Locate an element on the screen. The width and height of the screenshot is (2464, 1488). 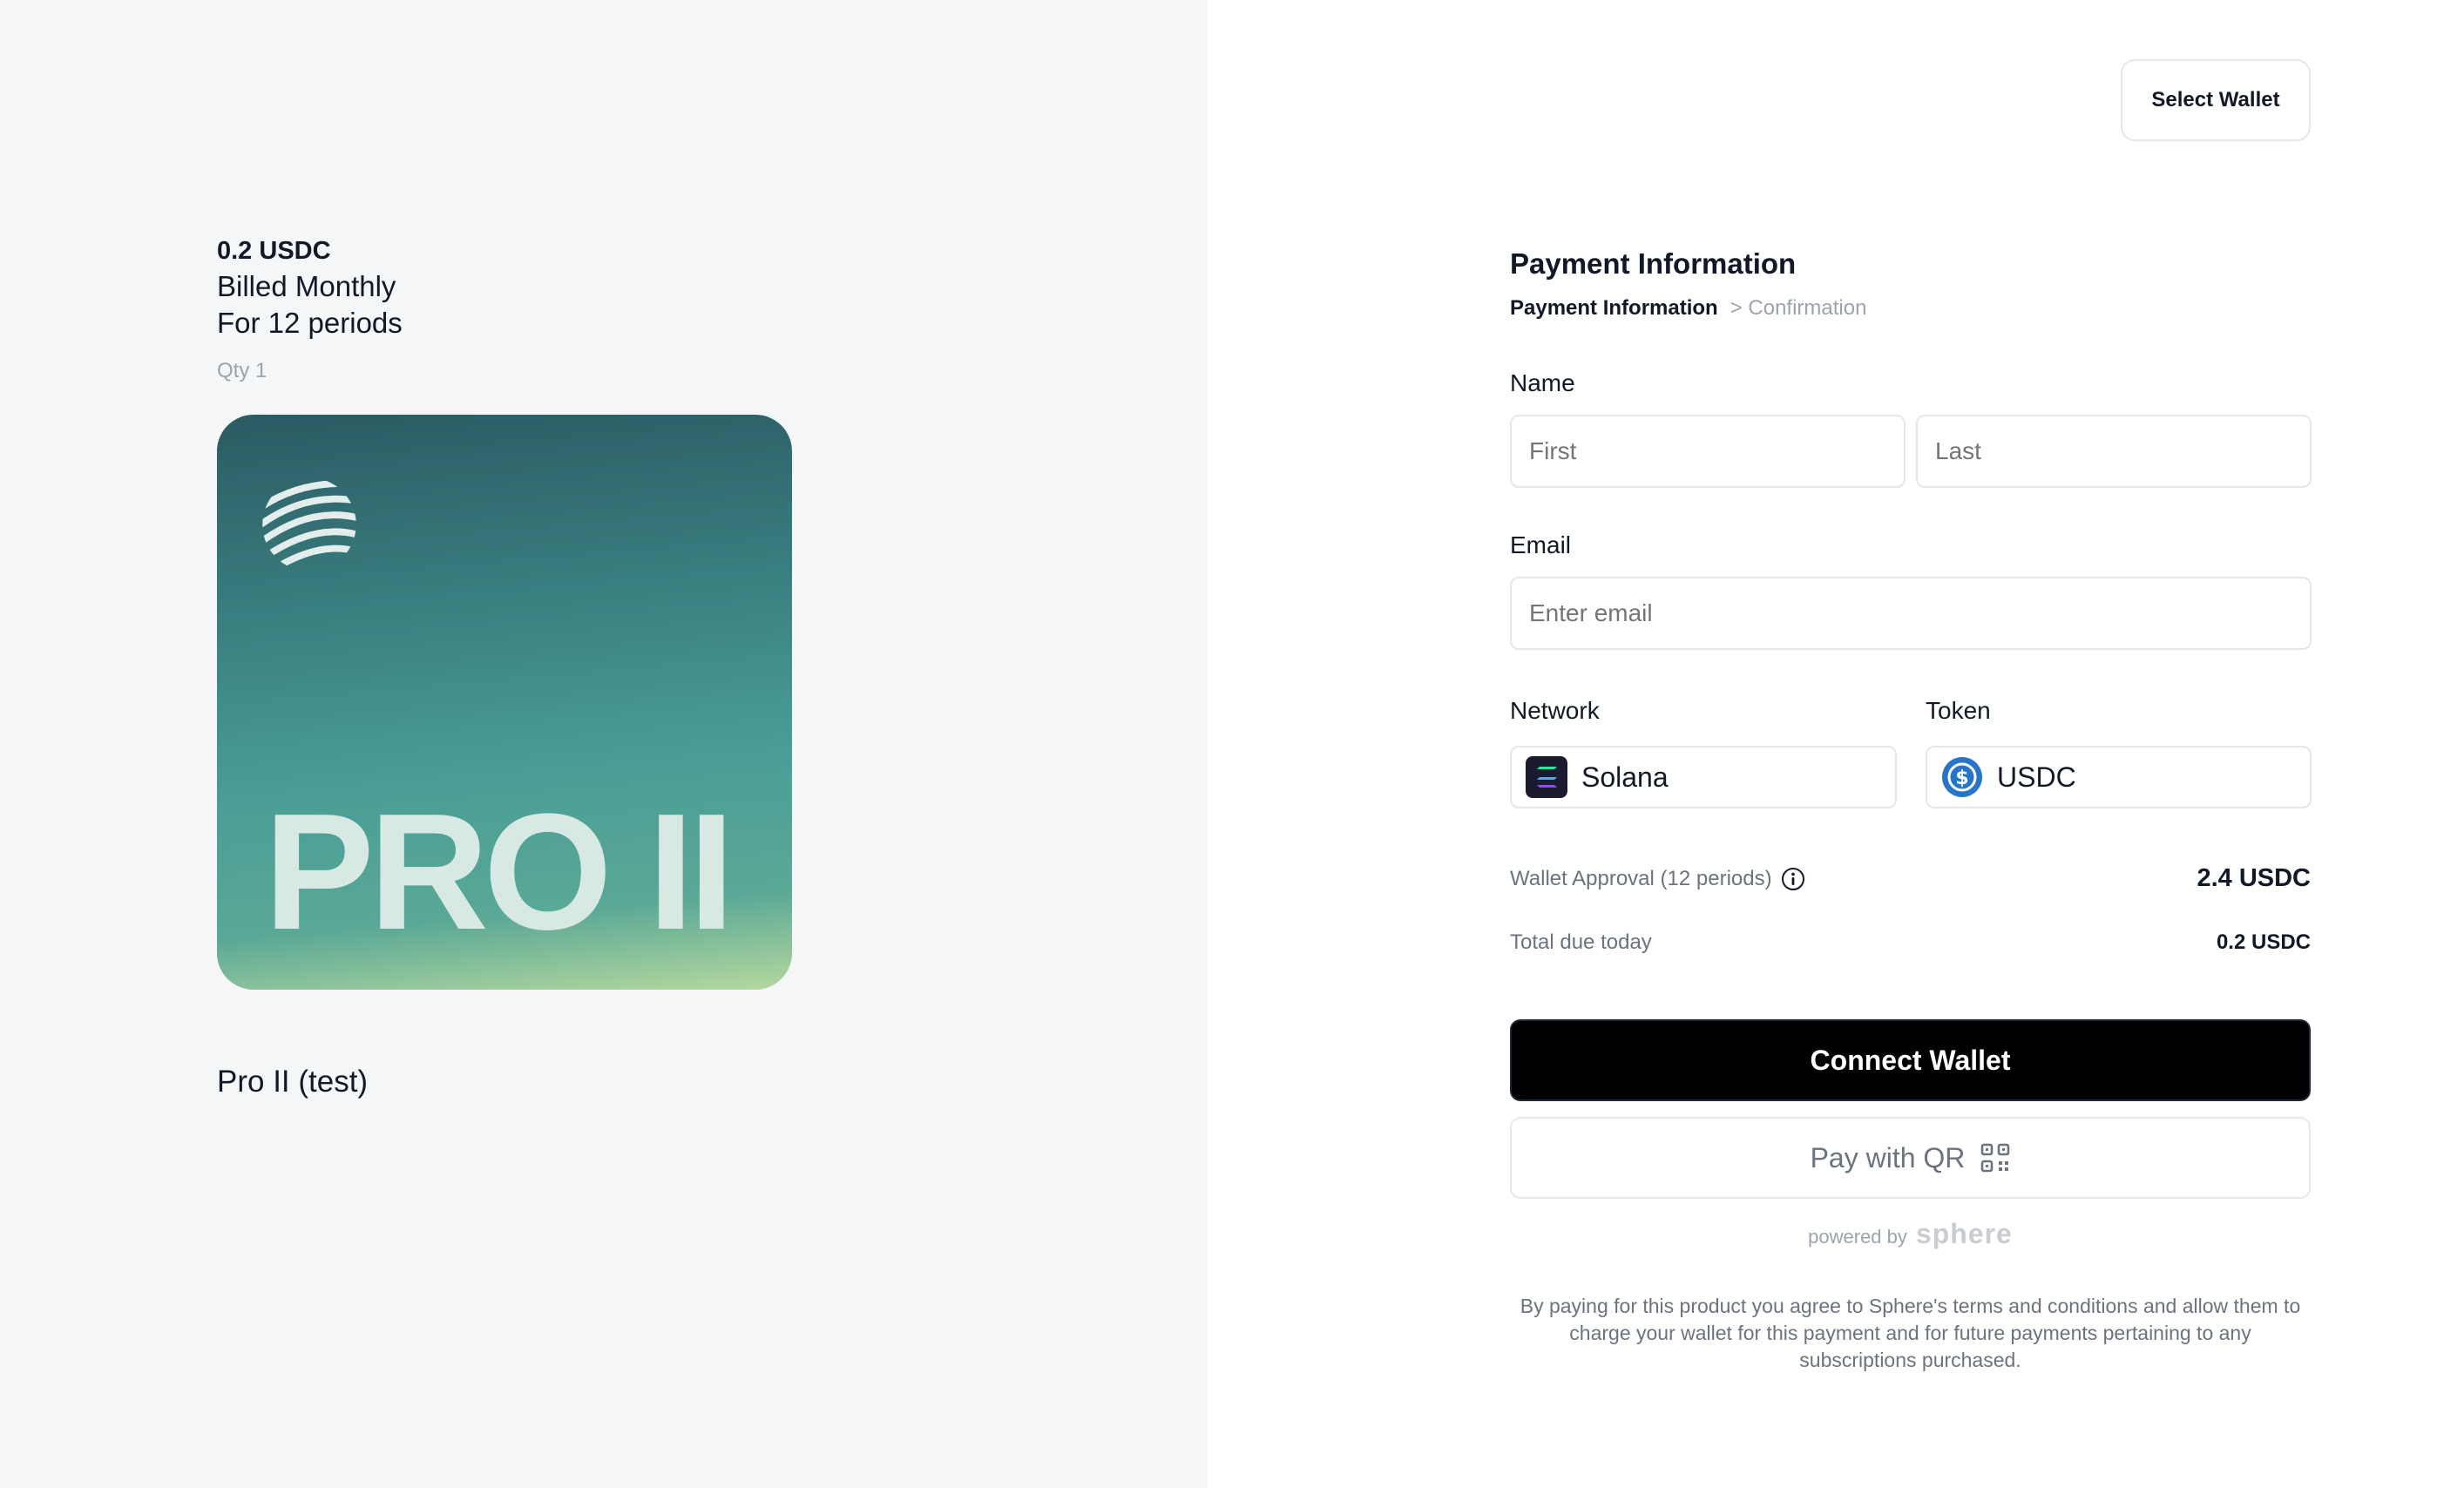
usdc-icon: $ is located at coordinates (1962, 777).